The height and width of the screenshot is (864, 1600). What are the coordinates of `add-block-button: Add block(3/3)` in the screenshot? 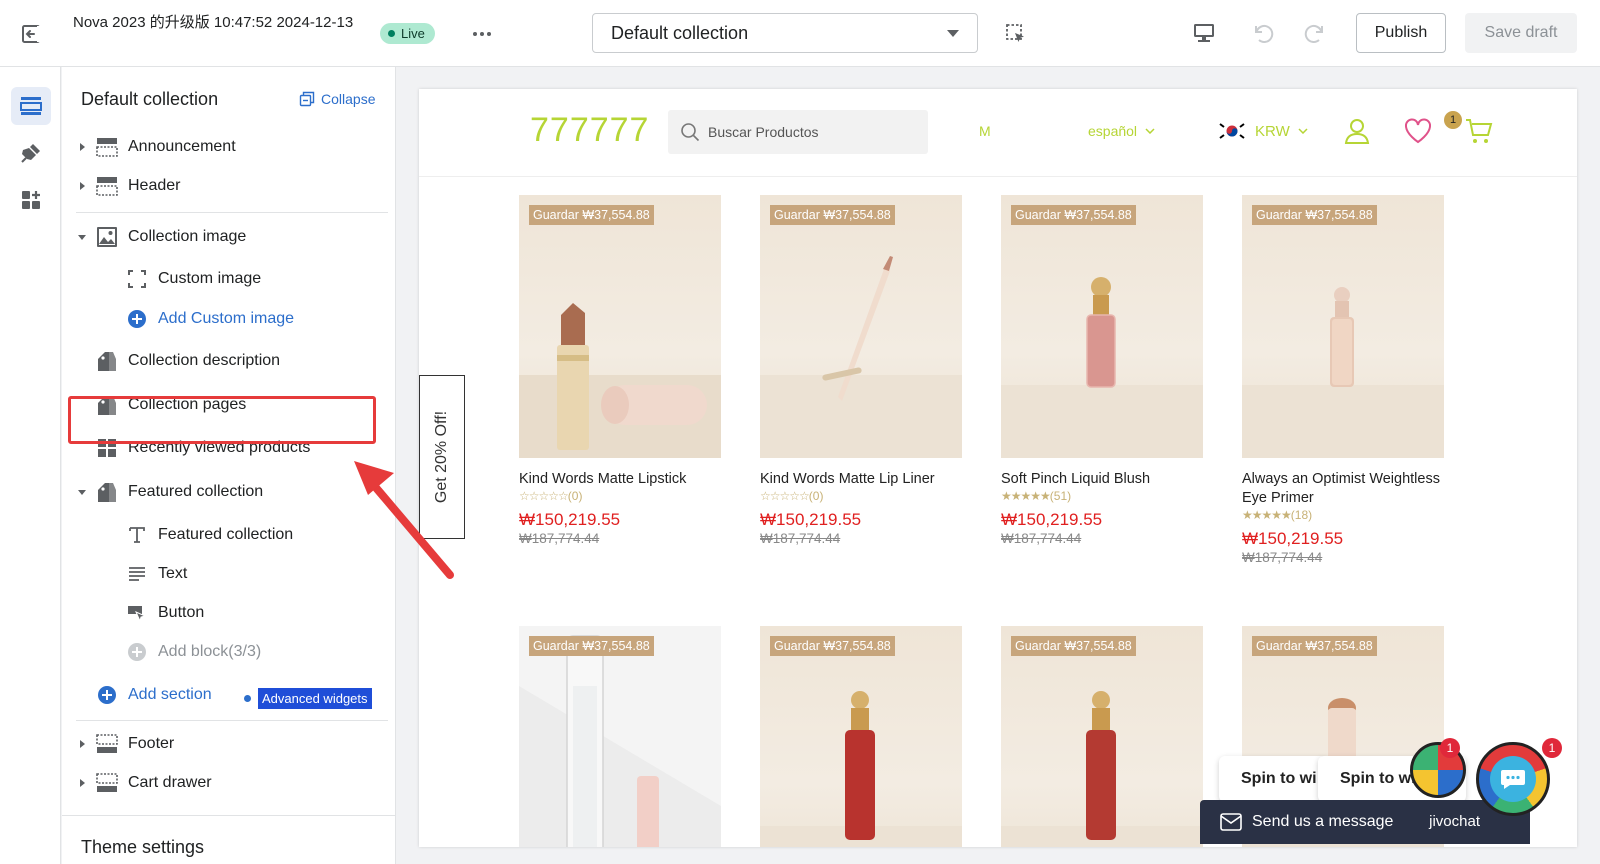 It's located at (193, 652).